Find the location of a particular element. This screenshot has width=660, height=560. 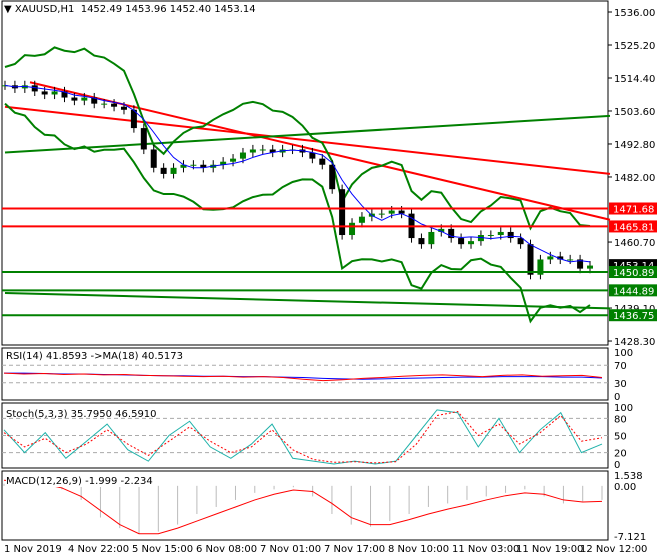

price-label: 1471.68 is located at coordinates (633, 209).